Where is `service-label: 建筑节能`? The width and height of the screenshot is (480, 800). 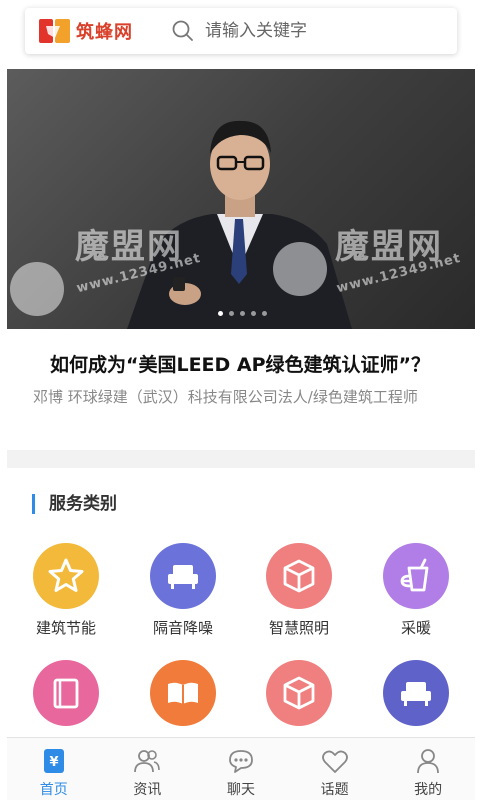 service-label: 建筑节能 is located at coordinates (65, 628).